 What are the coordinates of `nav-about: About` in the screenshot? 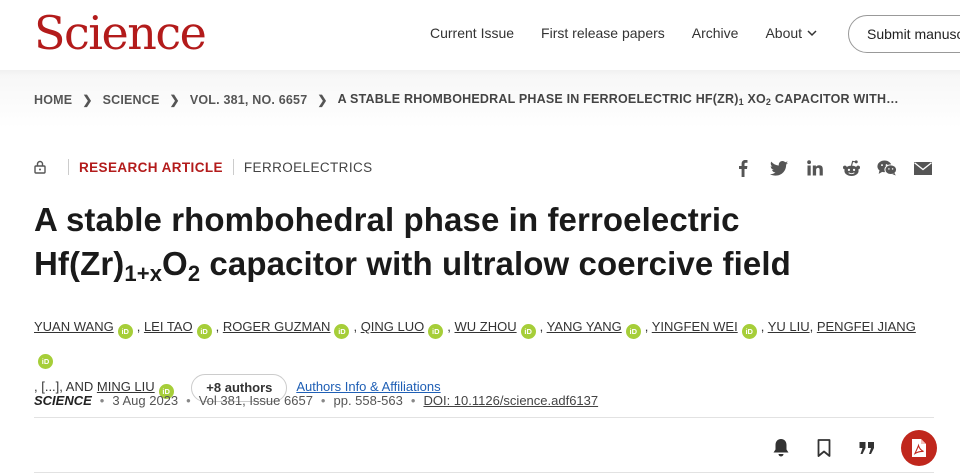 It's located at (791, 33).